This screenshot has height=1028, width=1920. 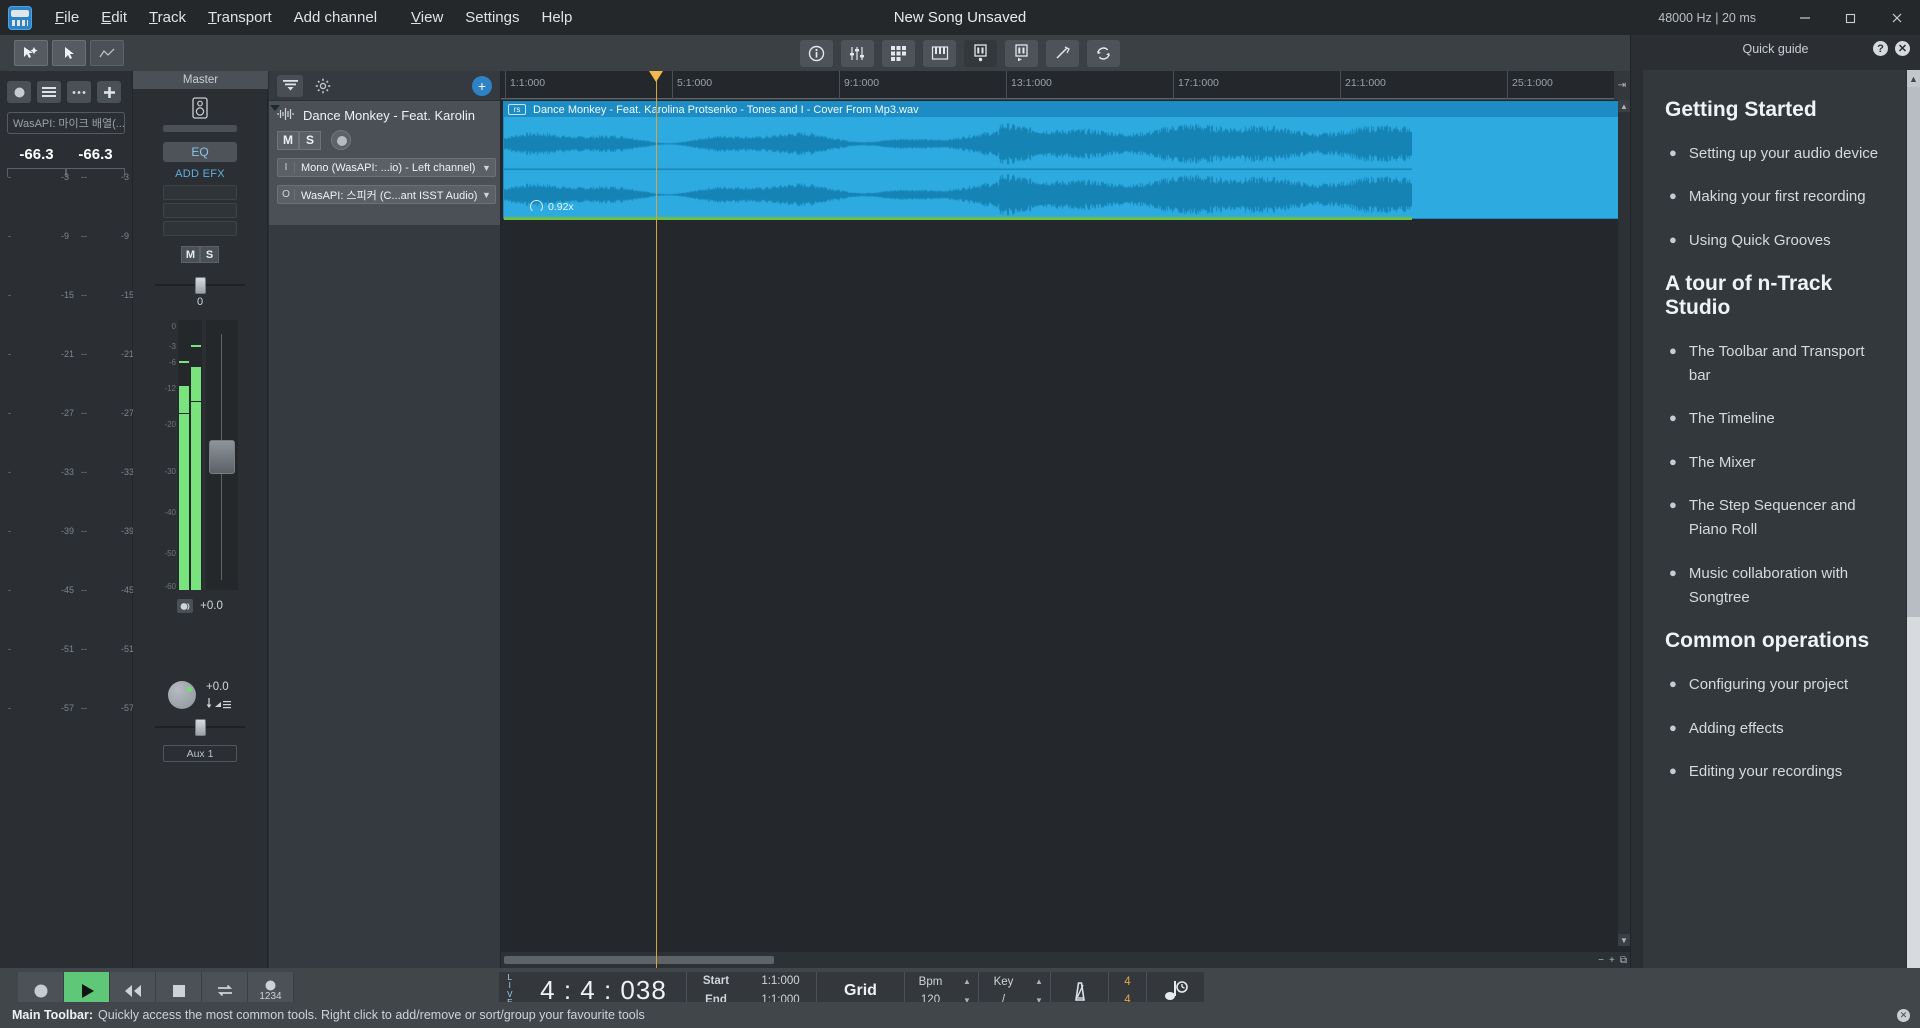 What do you see at coordinates (857, 53) in the screenshot?
I see `mixer-faders-icon` at bounding box center [857, 53].